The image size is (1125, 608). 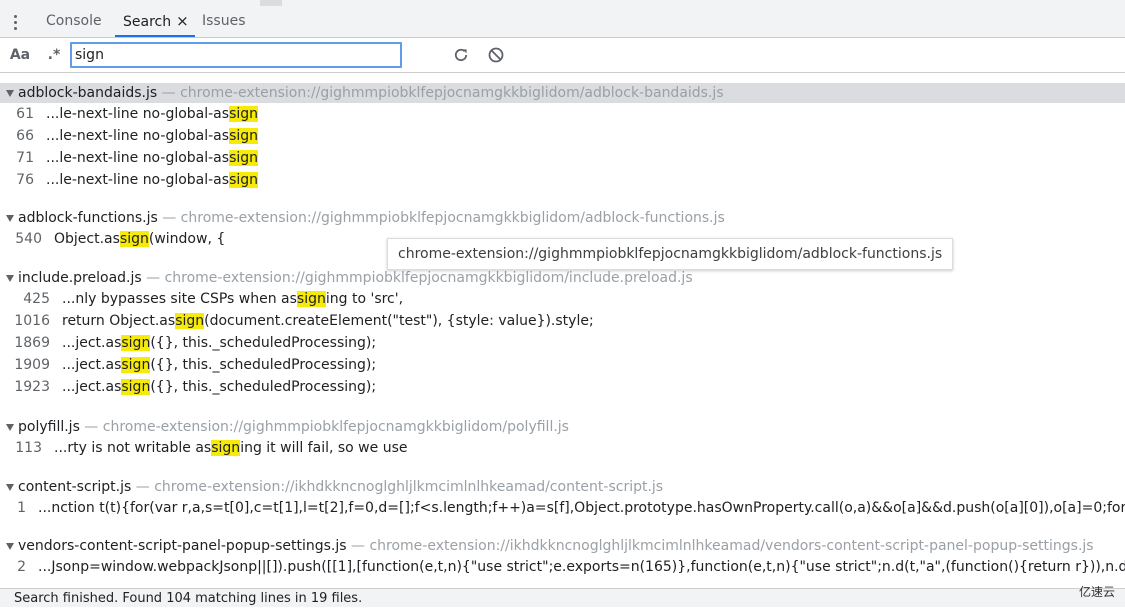 I want to click on line-number: 425, so click(x=36, y=299).